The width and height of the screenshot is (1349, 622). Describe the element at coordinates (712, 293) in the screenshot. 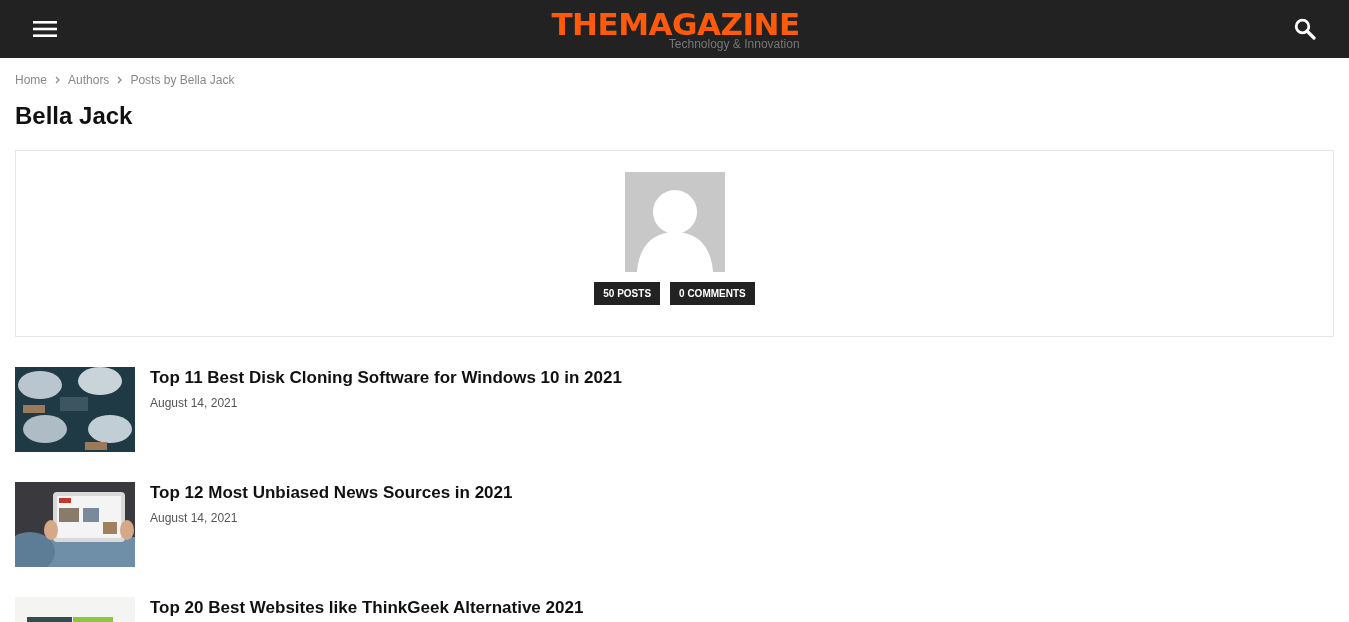

I see `count-label: 0 COMMENTS` at that location.